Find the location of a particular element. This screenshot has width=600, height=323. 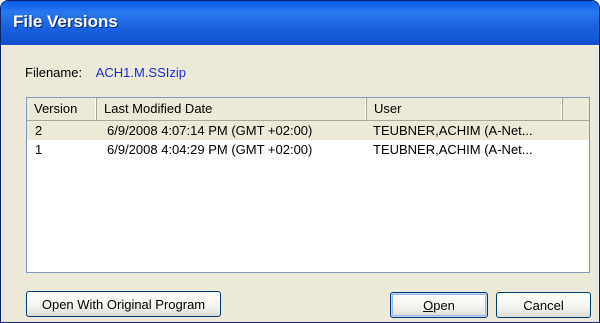

open-button-mnemonic: O is located at coordinates (428, 305).